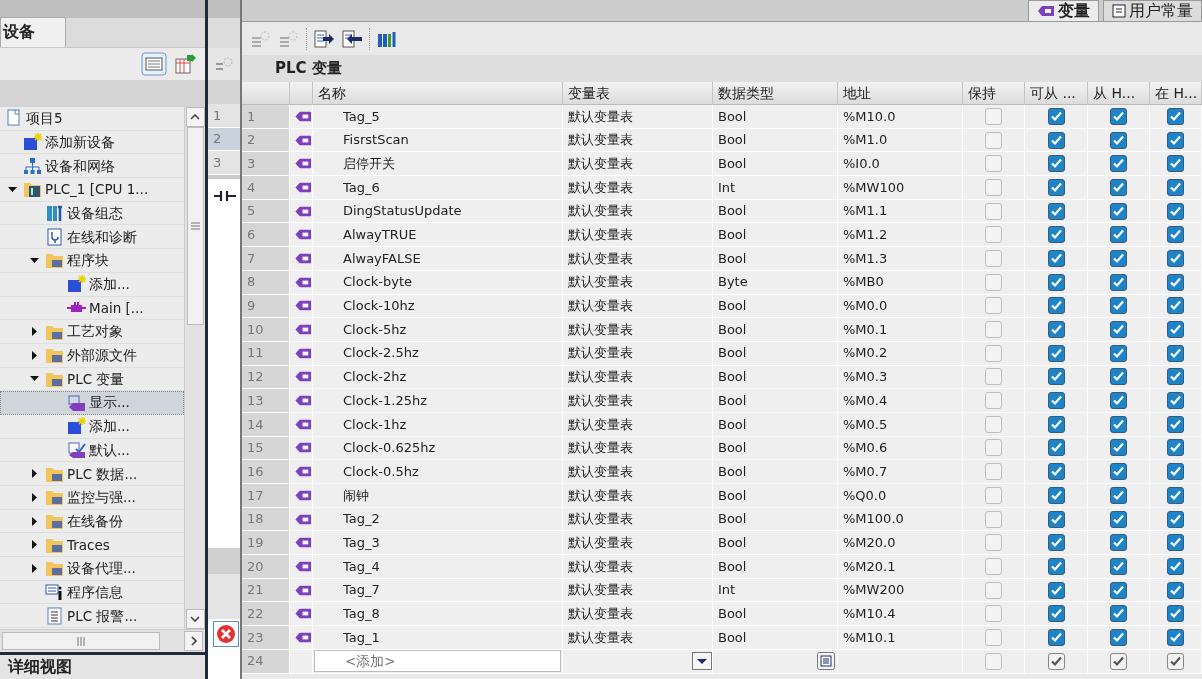  Describe the element at coordinates (154, 64) in the screenshot. I see `list-view-icon` at that location.